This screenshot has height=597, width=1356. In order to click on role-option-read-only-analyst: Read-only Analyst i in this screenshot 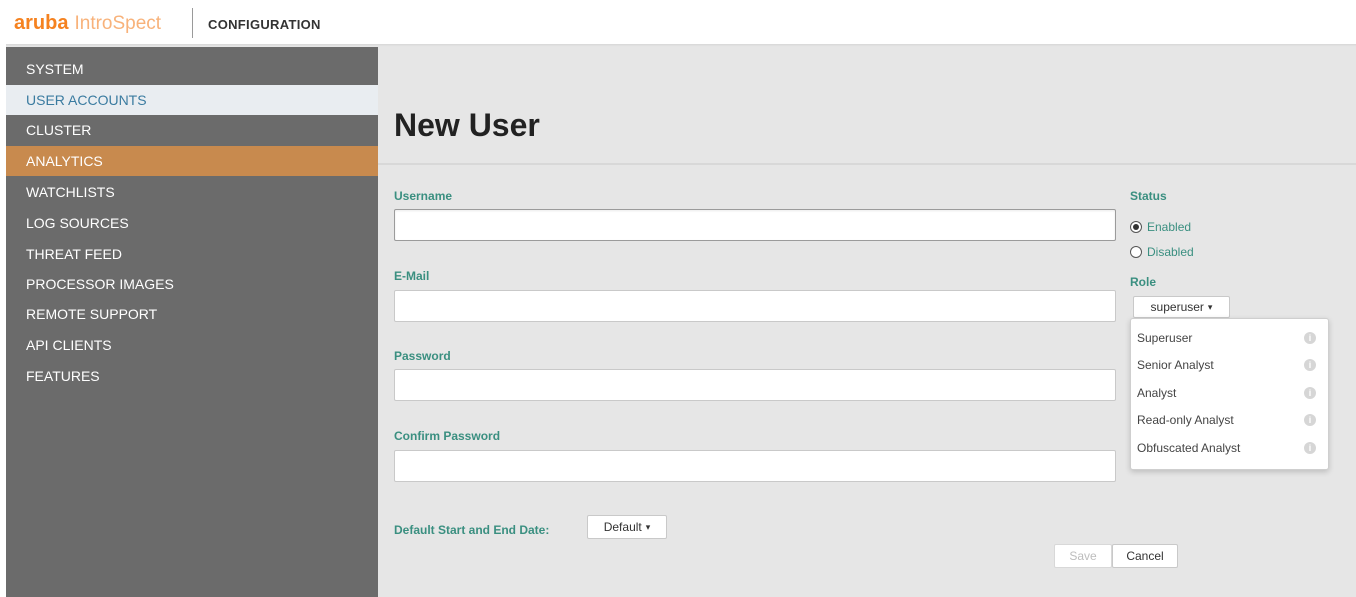, I will do `click(1228, 420)`.